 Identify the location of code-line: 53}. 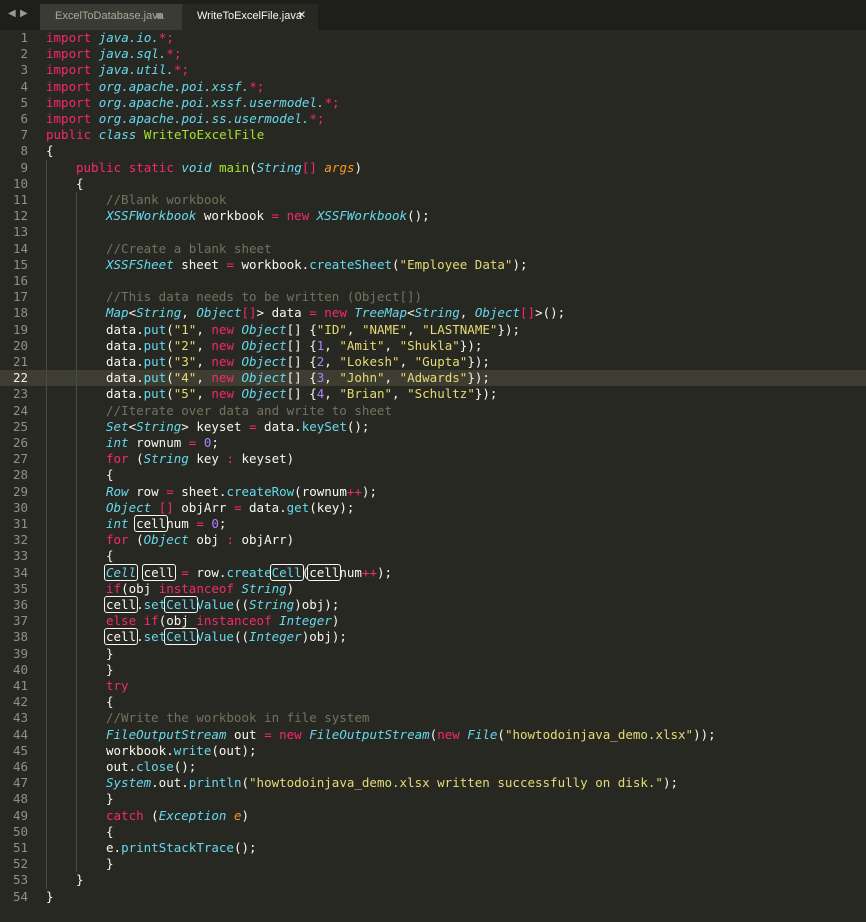
(433, 880).